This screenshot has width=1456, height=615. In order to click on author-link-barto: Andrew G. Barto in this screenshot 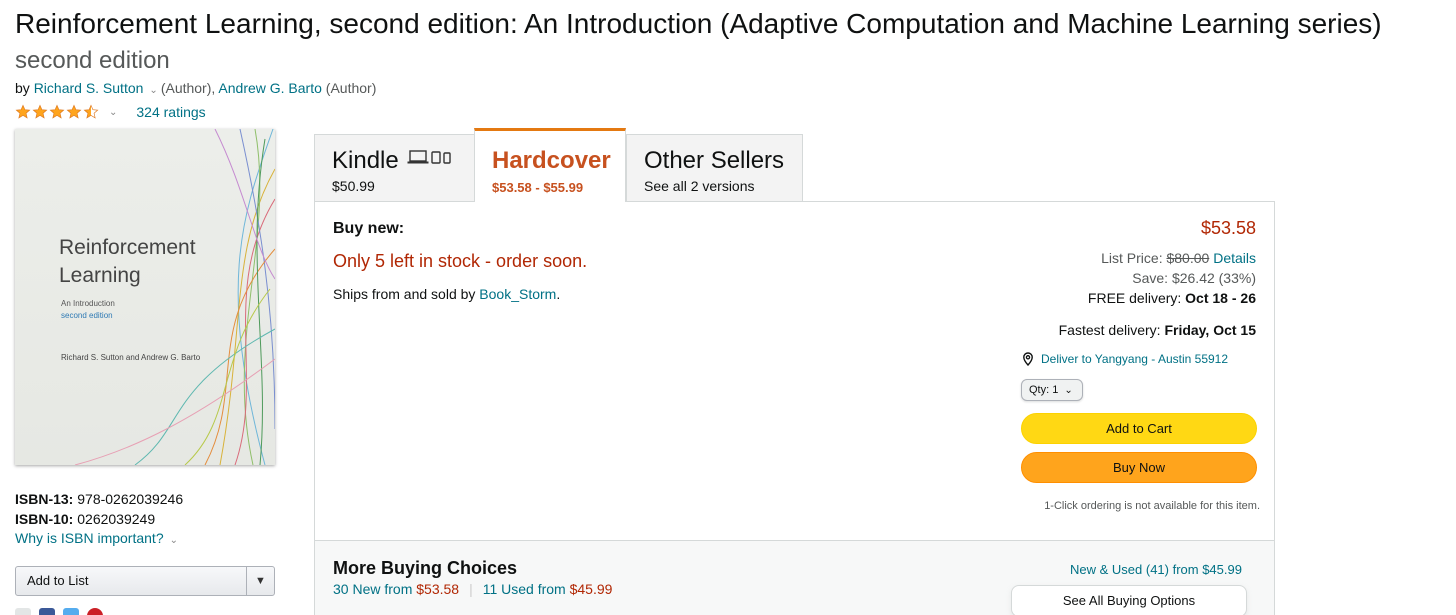, I will do `click(270, 88)`.